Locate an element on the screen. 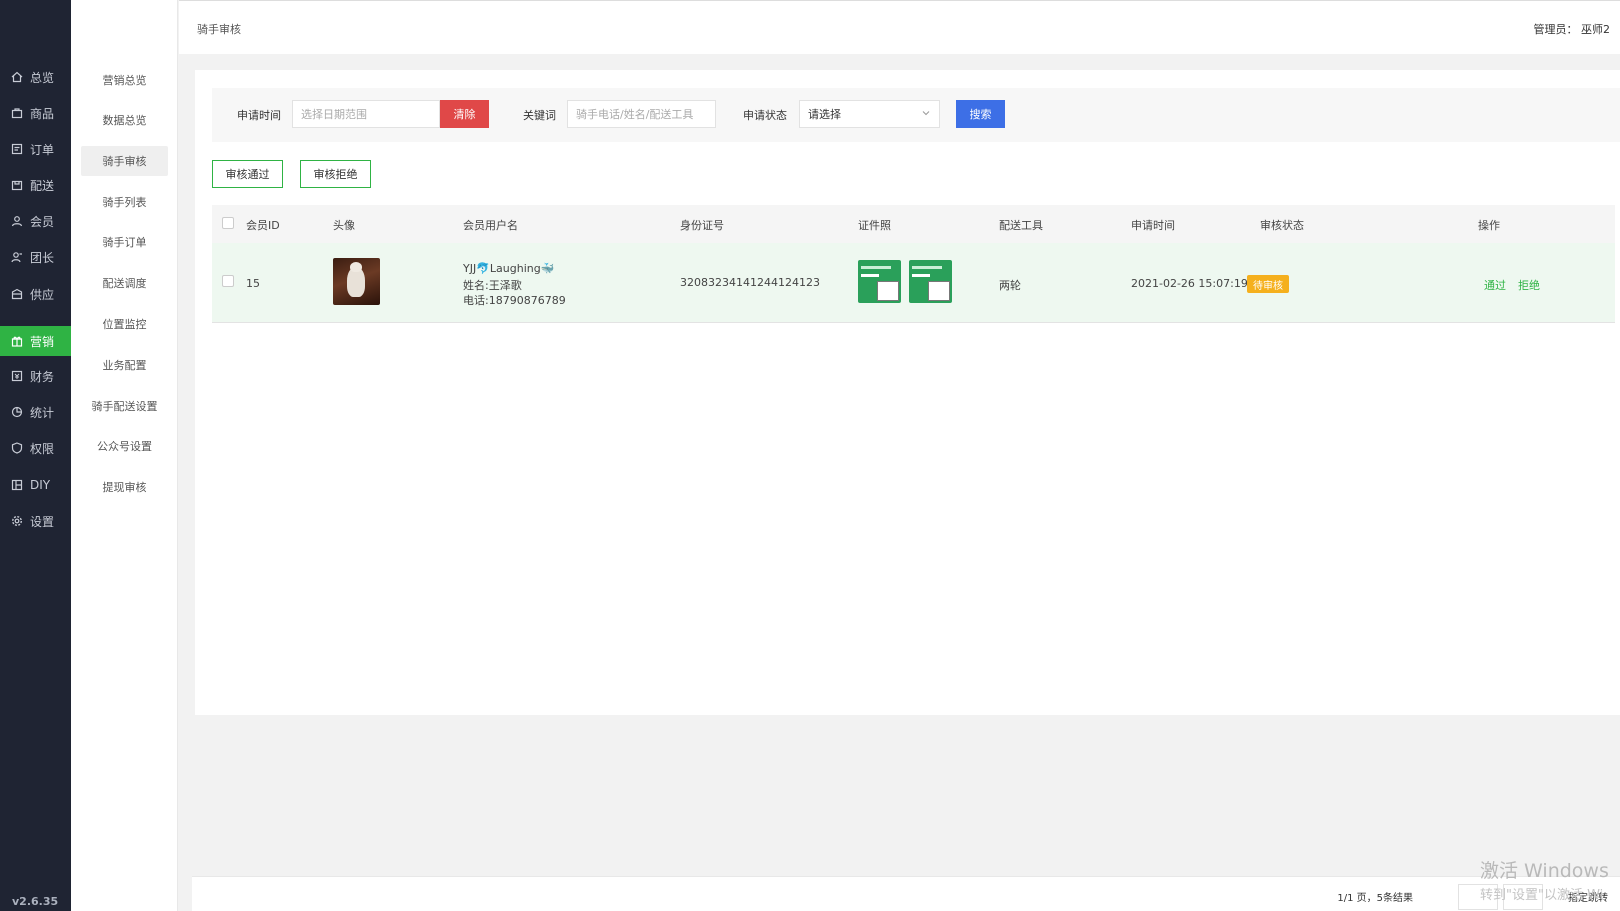 The image size is (1620, 911). reject-link: 拒绝 is located at coordinates (1529, 285).